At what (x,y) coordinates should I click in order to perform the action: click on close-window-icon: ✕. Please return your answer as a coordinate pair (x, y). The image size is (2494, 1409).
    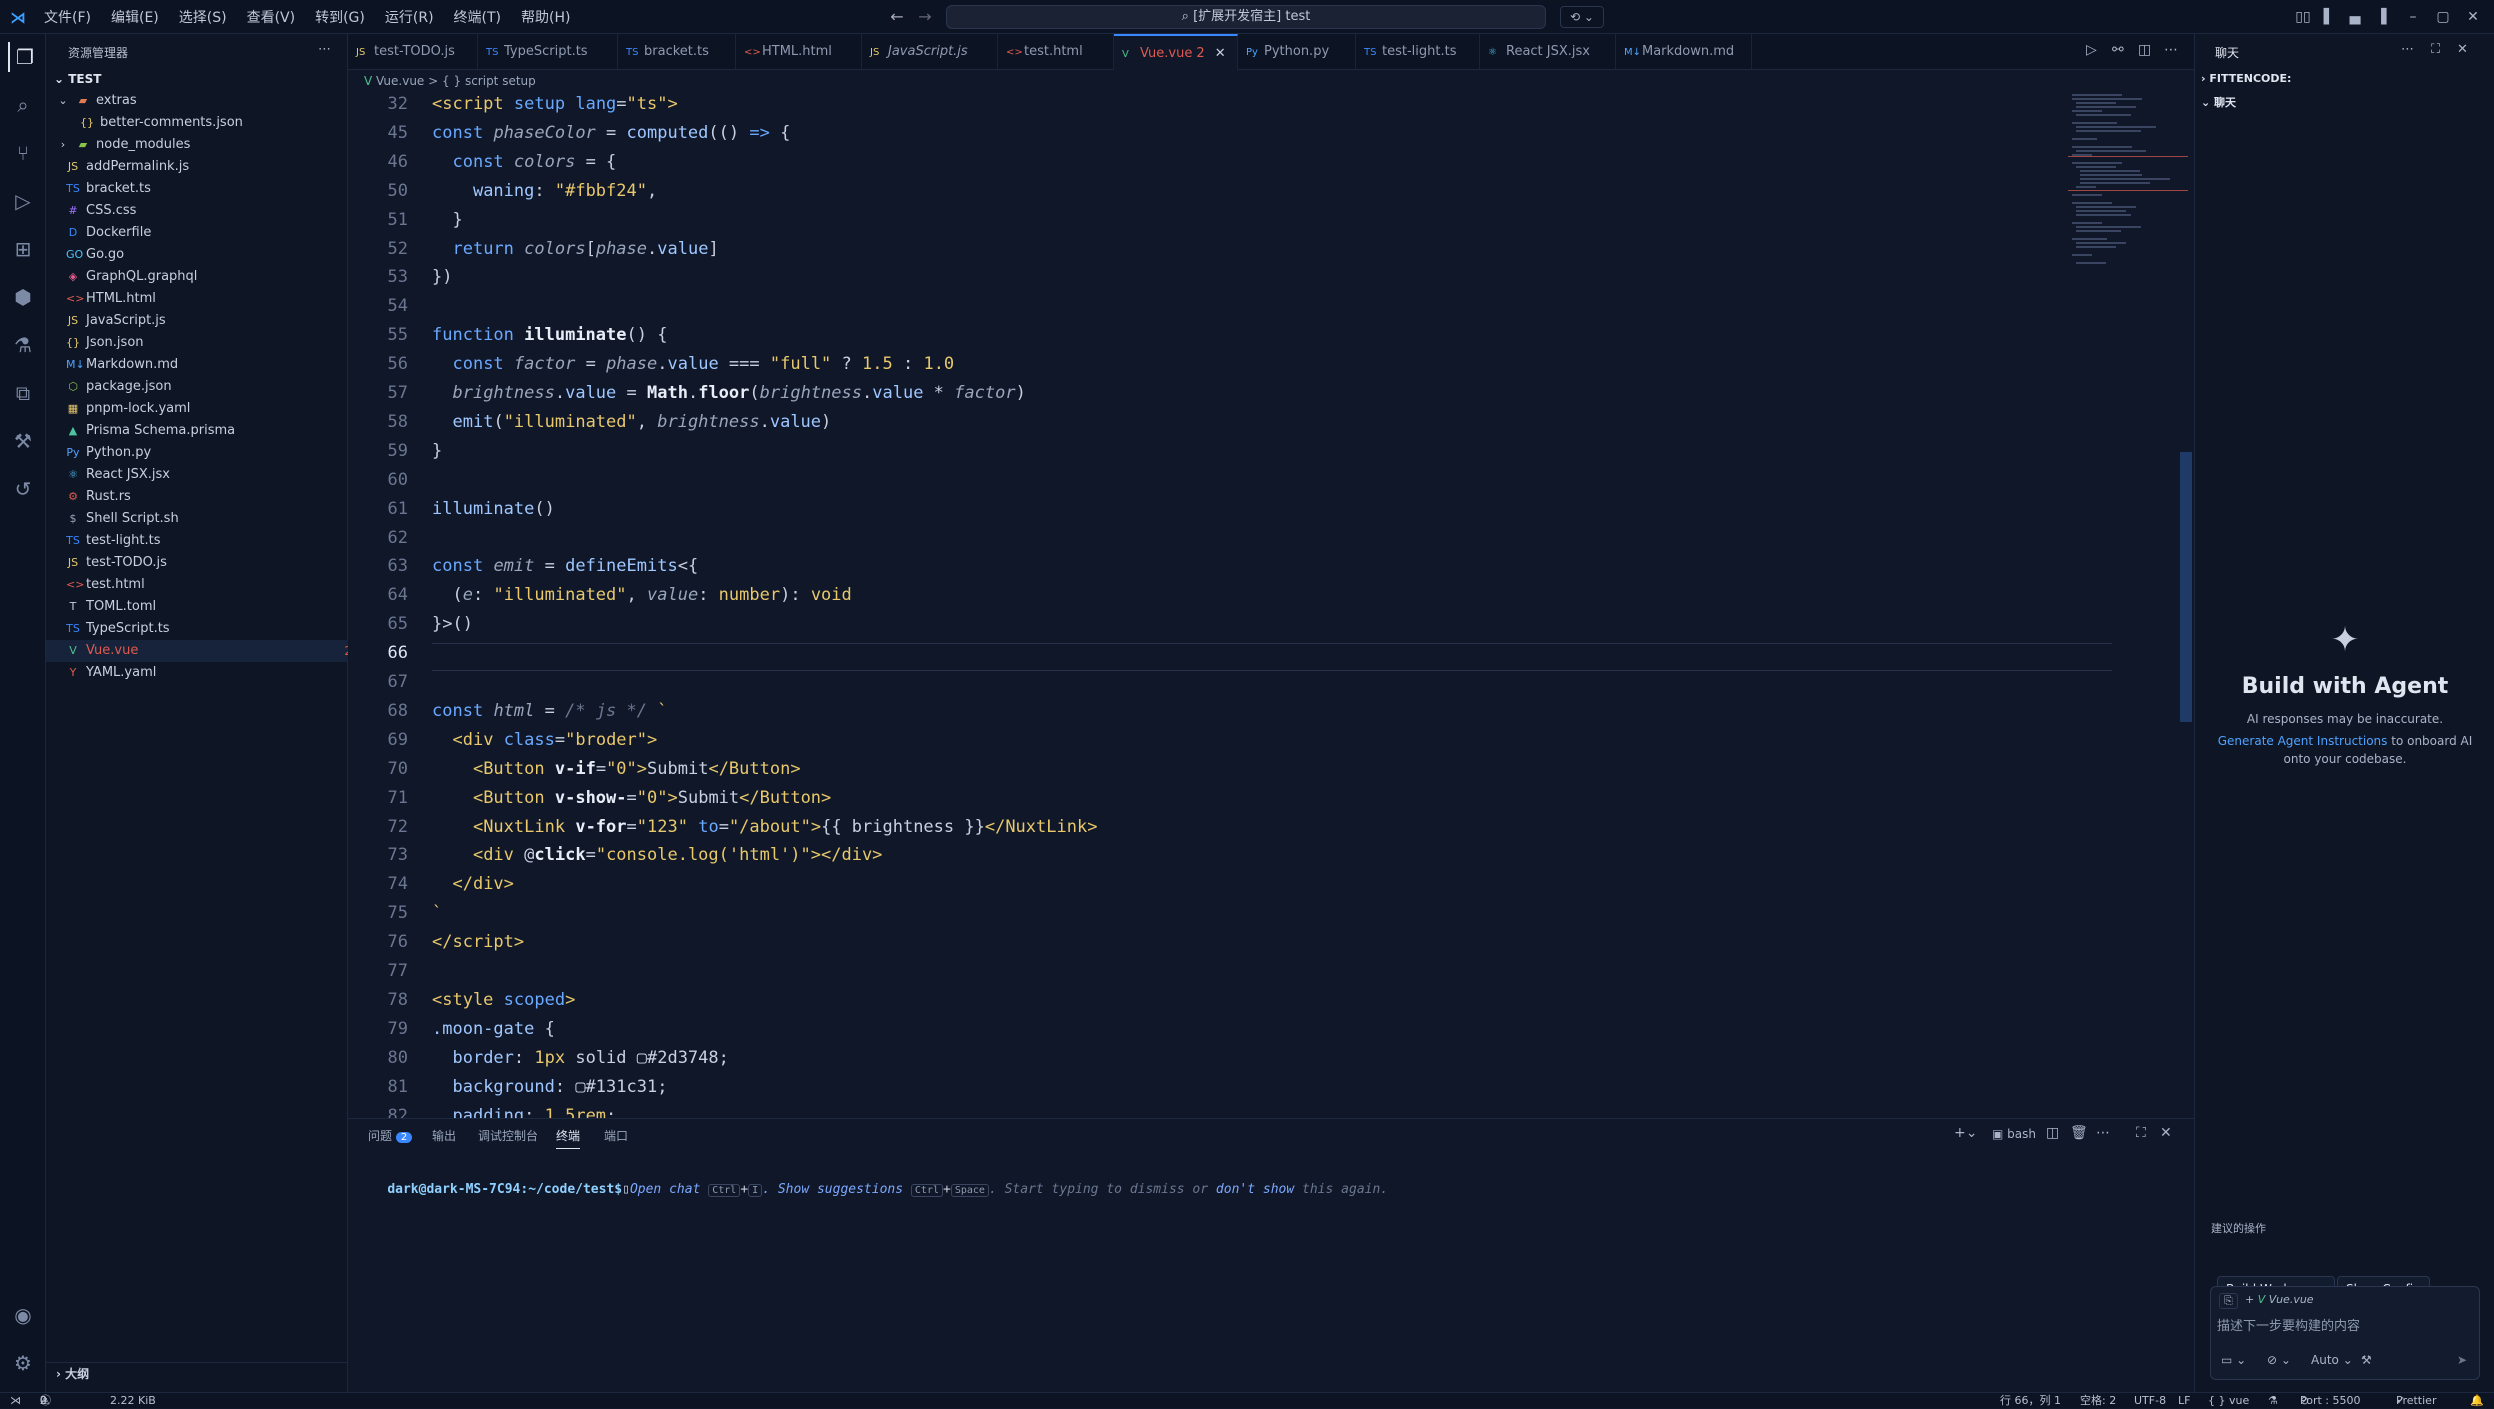
    Looking at the image, I should click on (2473, 17).